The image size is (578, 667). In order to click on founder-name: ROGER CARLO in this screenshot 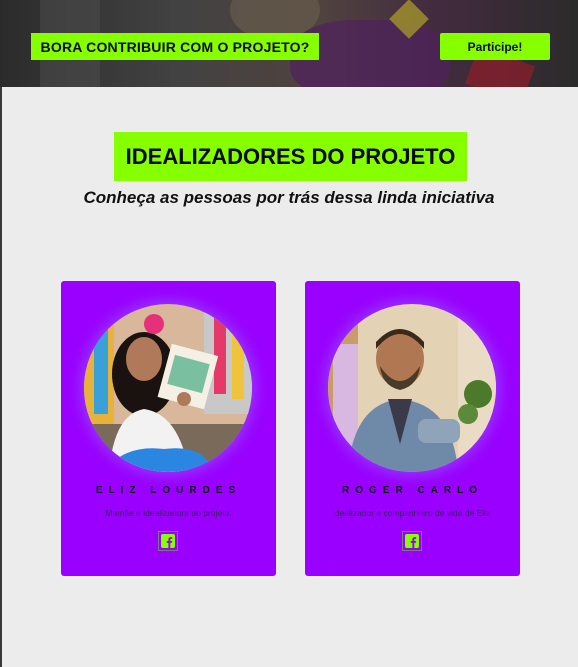, I will do `click(412, 490)`.